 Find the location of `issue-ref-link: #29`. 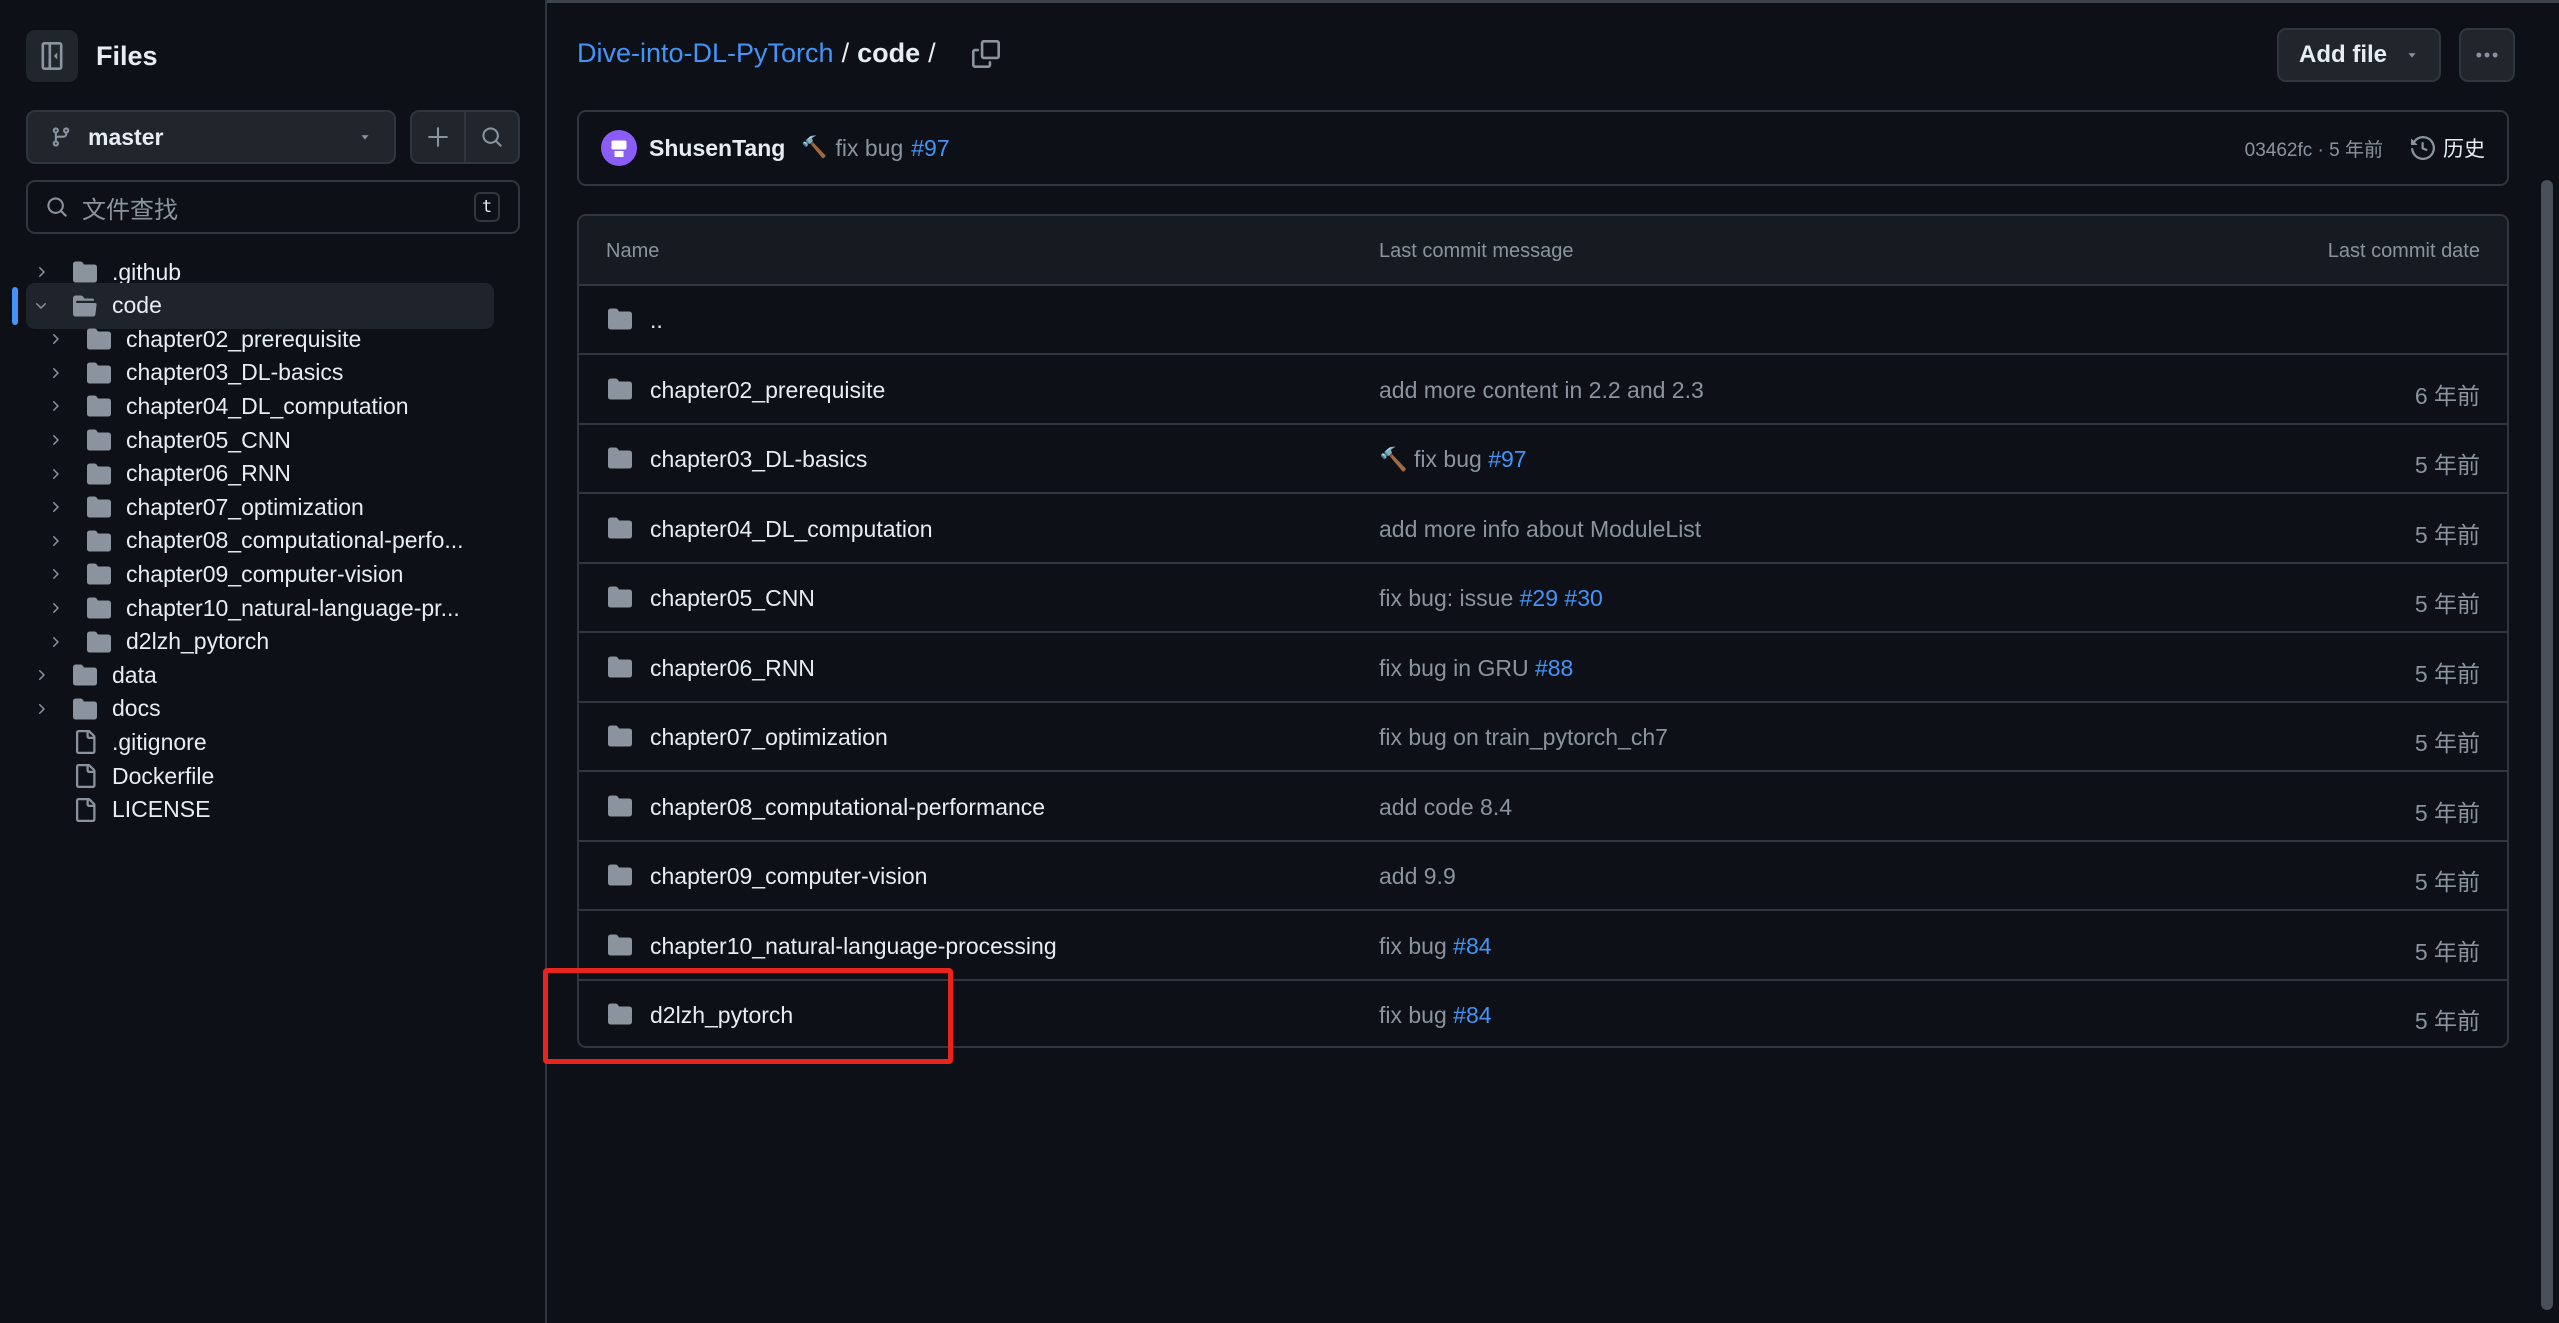

issue-ref-link: #29 is located at coordinates (1539, 598).